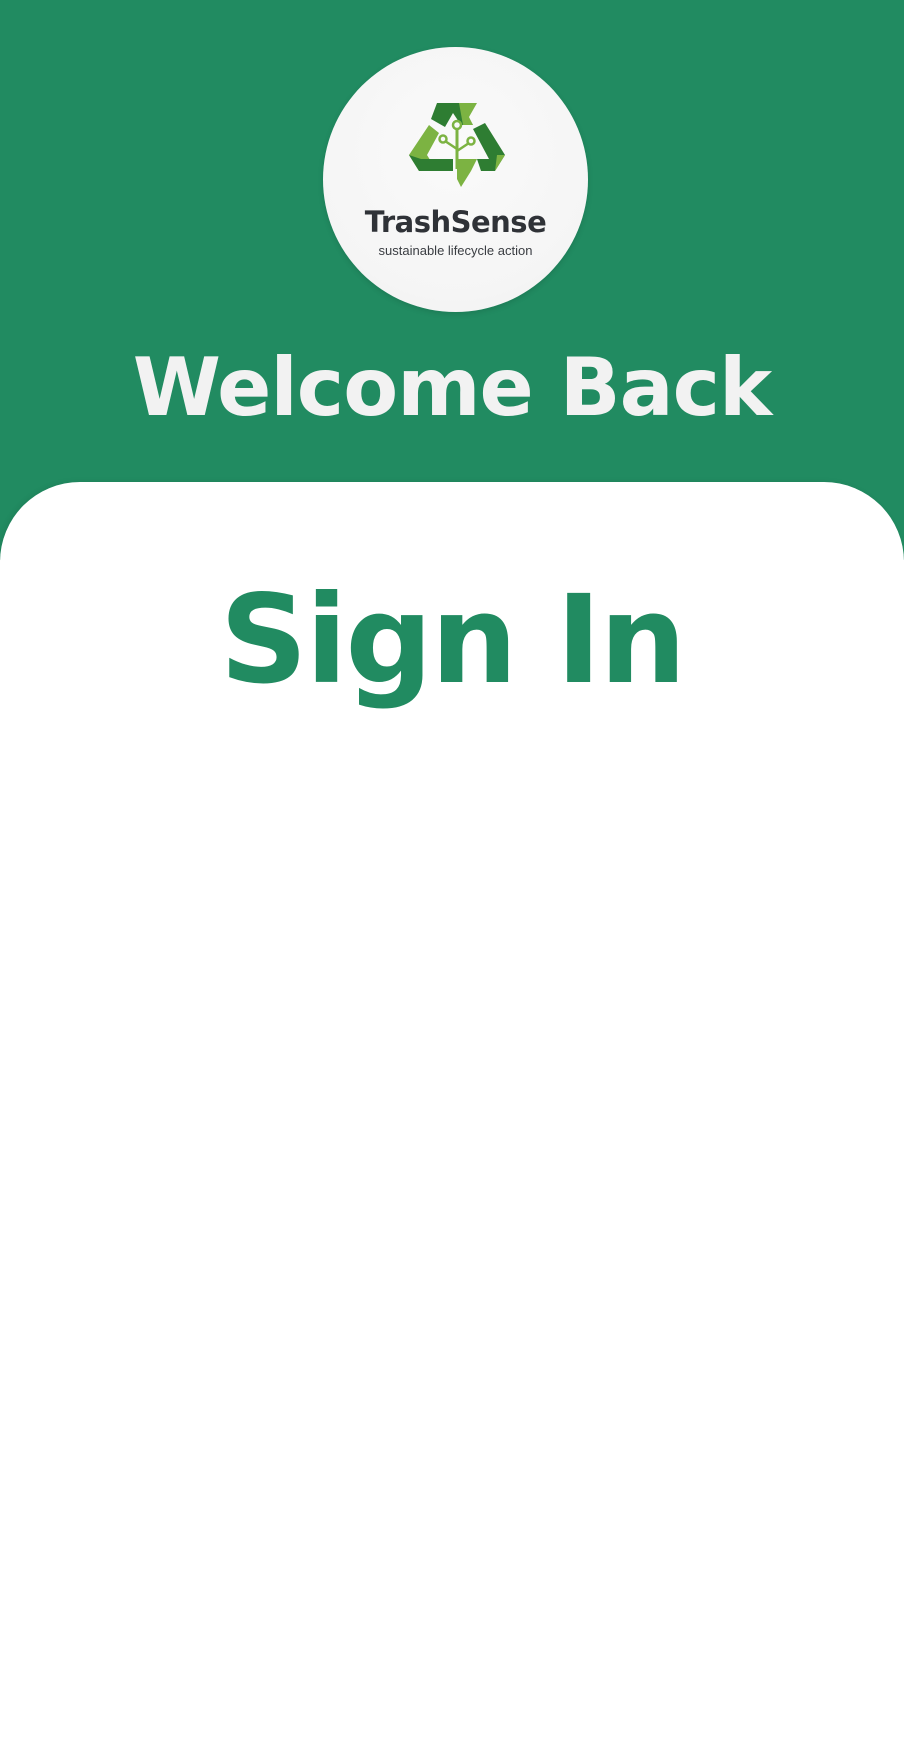 The image size is (904, 1764). Describe the element at coordinates (457, 145) in the screenshot. I see `recycle-circuit-icon` at that location.